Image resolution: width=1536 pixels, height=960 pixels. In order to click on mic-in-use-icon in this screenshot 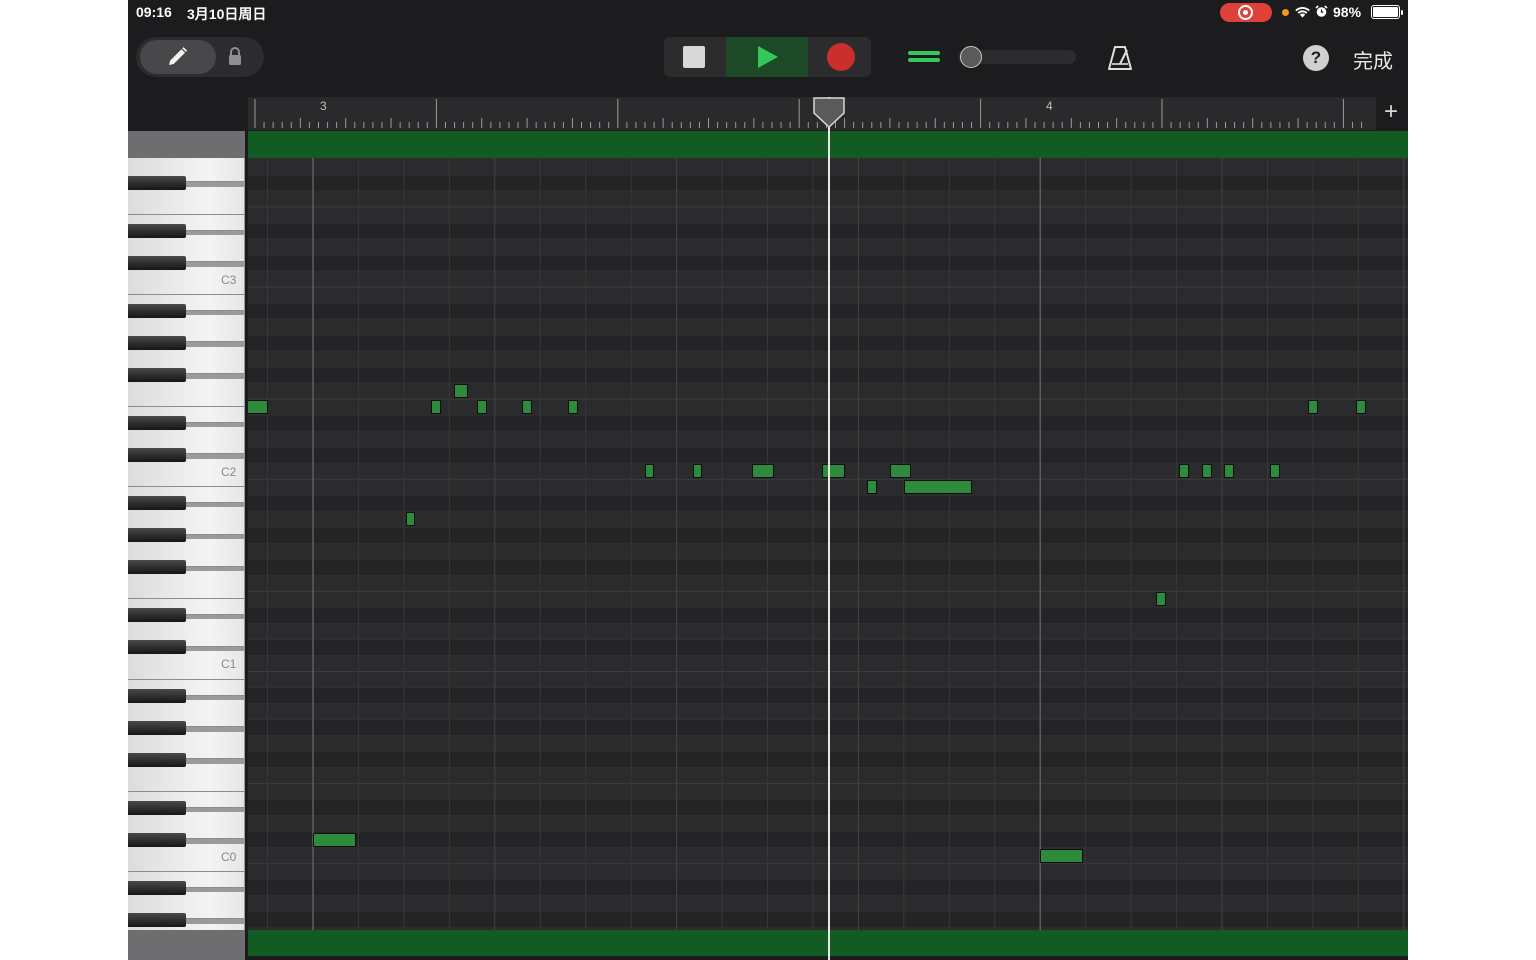, I will do `click(1285, 12)`.